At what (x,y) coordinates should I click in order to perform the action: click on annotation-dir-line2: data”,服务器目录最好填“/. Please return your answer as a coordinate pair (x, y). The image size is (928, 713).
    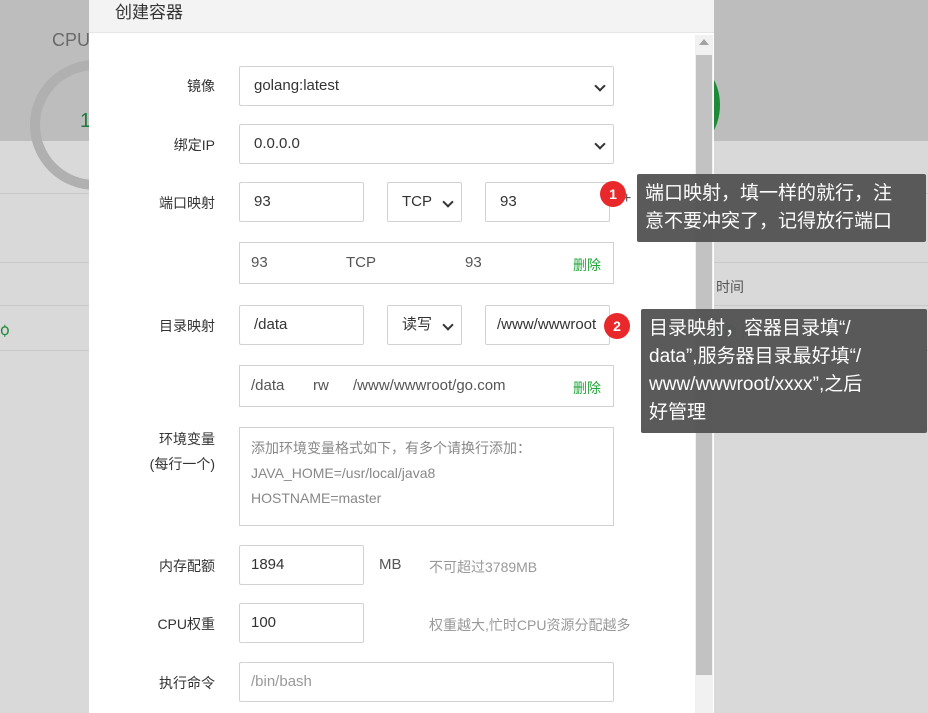
    Looking at the image, I should click on (755, 356).